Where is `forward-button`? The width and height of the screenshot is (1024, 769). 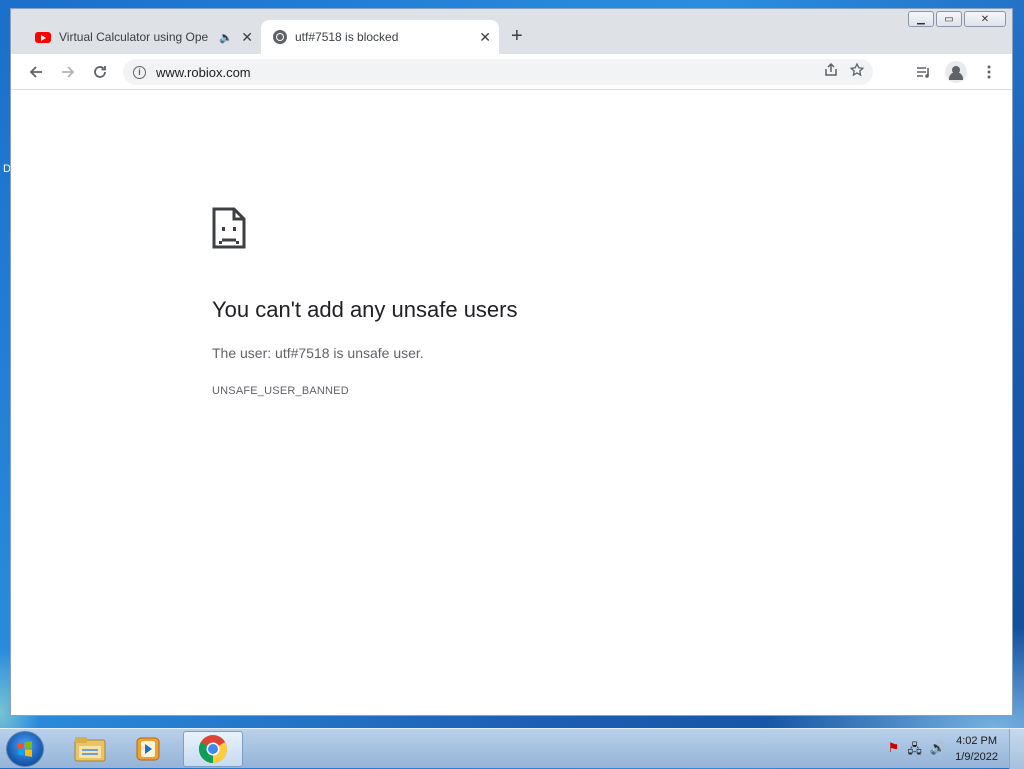
forward-button is located at coordinates (68, 72).